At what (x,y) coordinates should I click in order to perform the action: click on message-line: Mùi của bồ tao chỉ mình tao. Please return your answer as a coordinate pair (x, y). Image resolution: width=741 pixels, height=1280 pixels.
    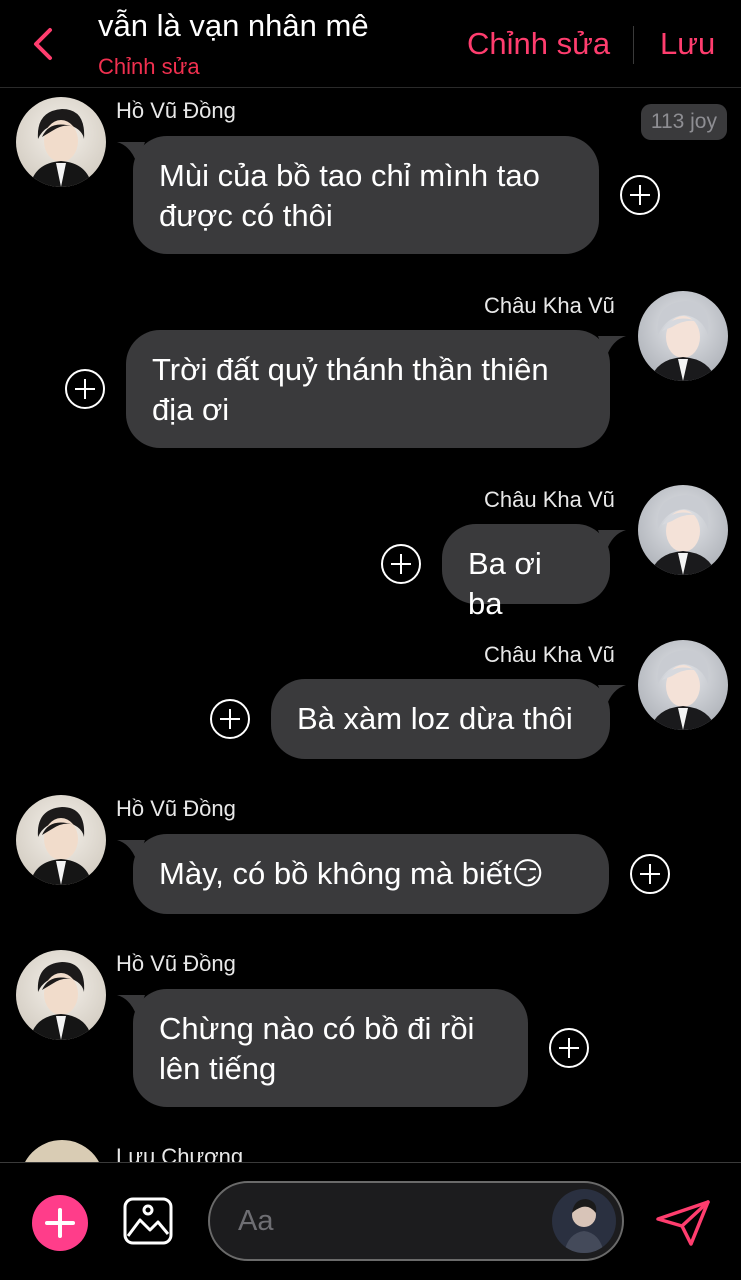
    Looking at the image, I should click on (349, 175).